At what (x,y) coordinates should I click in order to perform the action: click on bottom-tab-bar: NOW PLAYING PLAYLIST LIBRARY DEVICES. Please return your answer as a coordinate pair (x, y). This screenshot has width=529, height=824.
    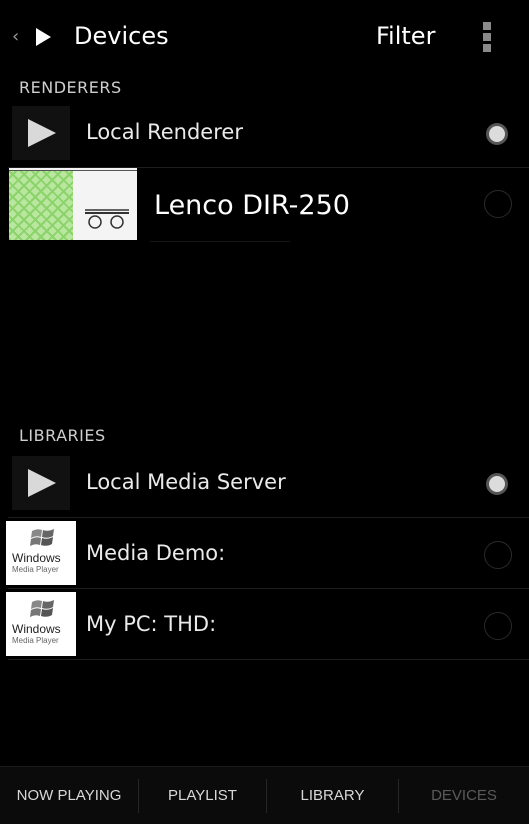
    Looking at the image, I should click on (264, 795).